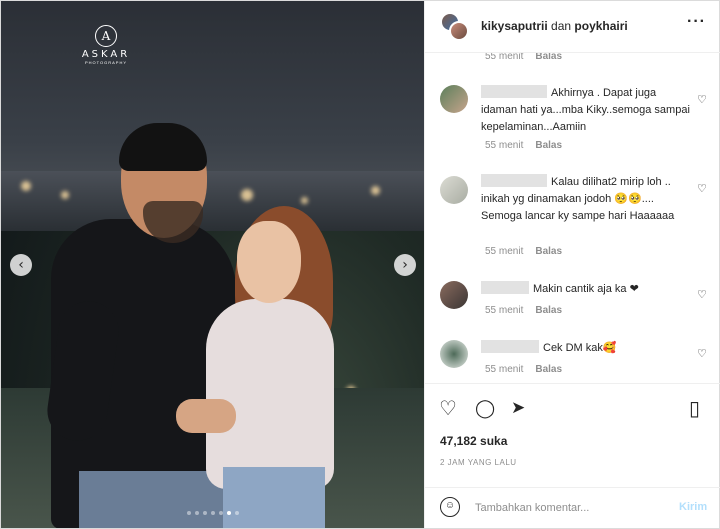 This screenshot has width=720, height=529. Describe the element at coordinates (518, 408) in the screenshot. I see `share-icon: ➤` at that location.